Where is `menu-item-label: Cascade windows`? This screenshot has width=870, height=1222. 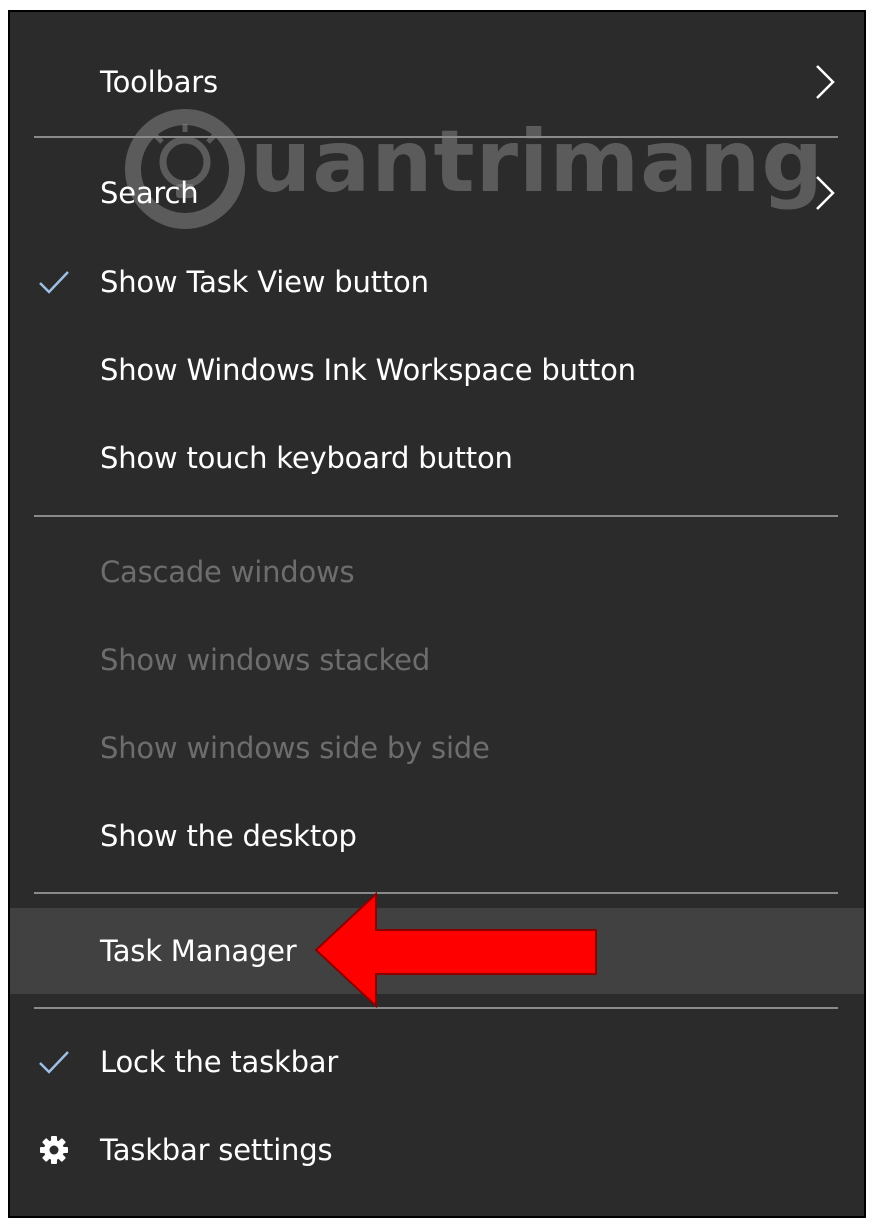
menu-item-label: Cascade windows is located at coordinates (227, 572).